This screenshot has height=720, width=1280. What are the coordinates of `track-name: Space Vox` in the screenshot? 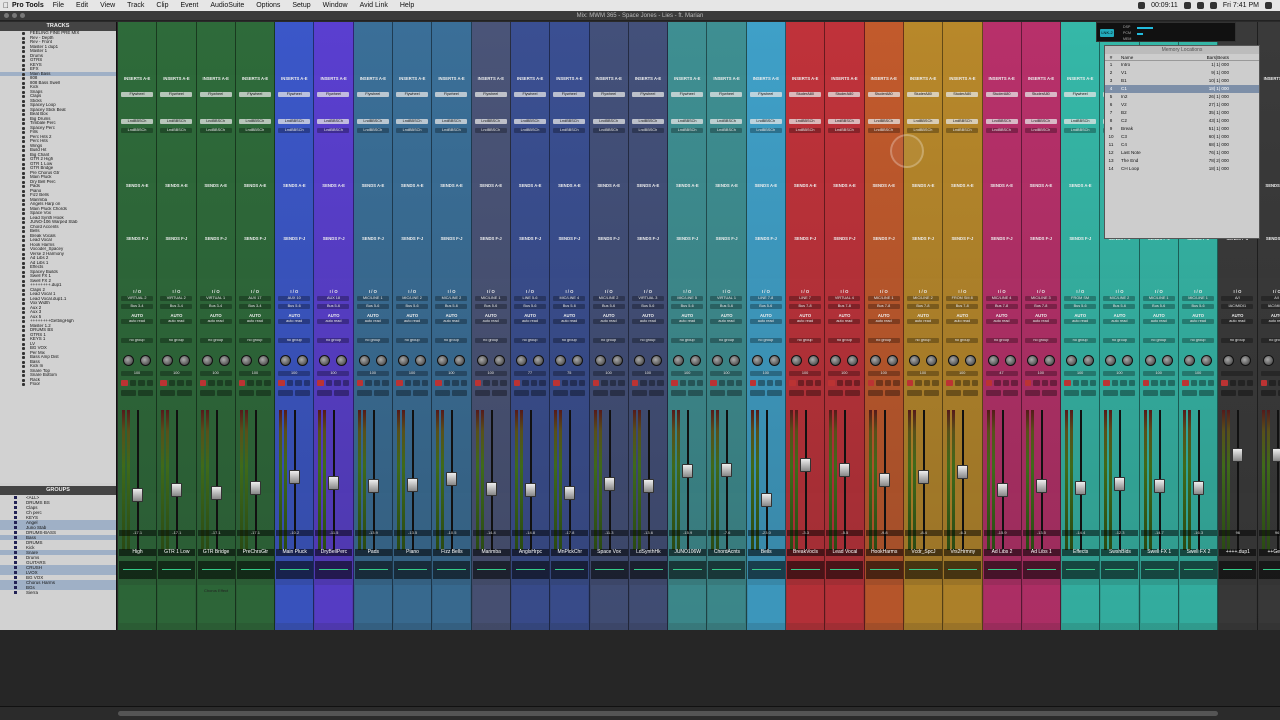 It's located at (609, 552).